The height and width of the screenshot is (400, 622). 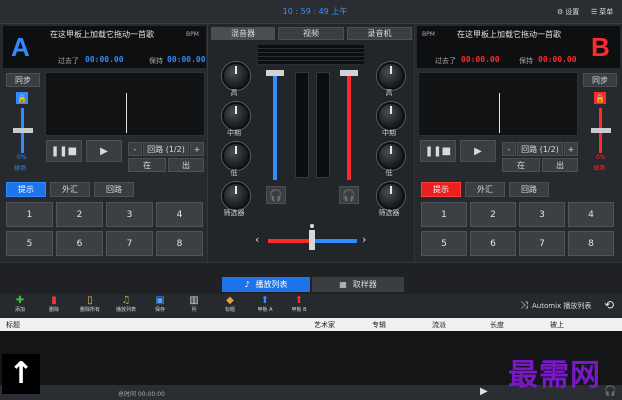 What do you see at coordinates (135, 149) in the screenshot?
I see `deck-a-loop-minus: -` at bounding box center [135, 149].